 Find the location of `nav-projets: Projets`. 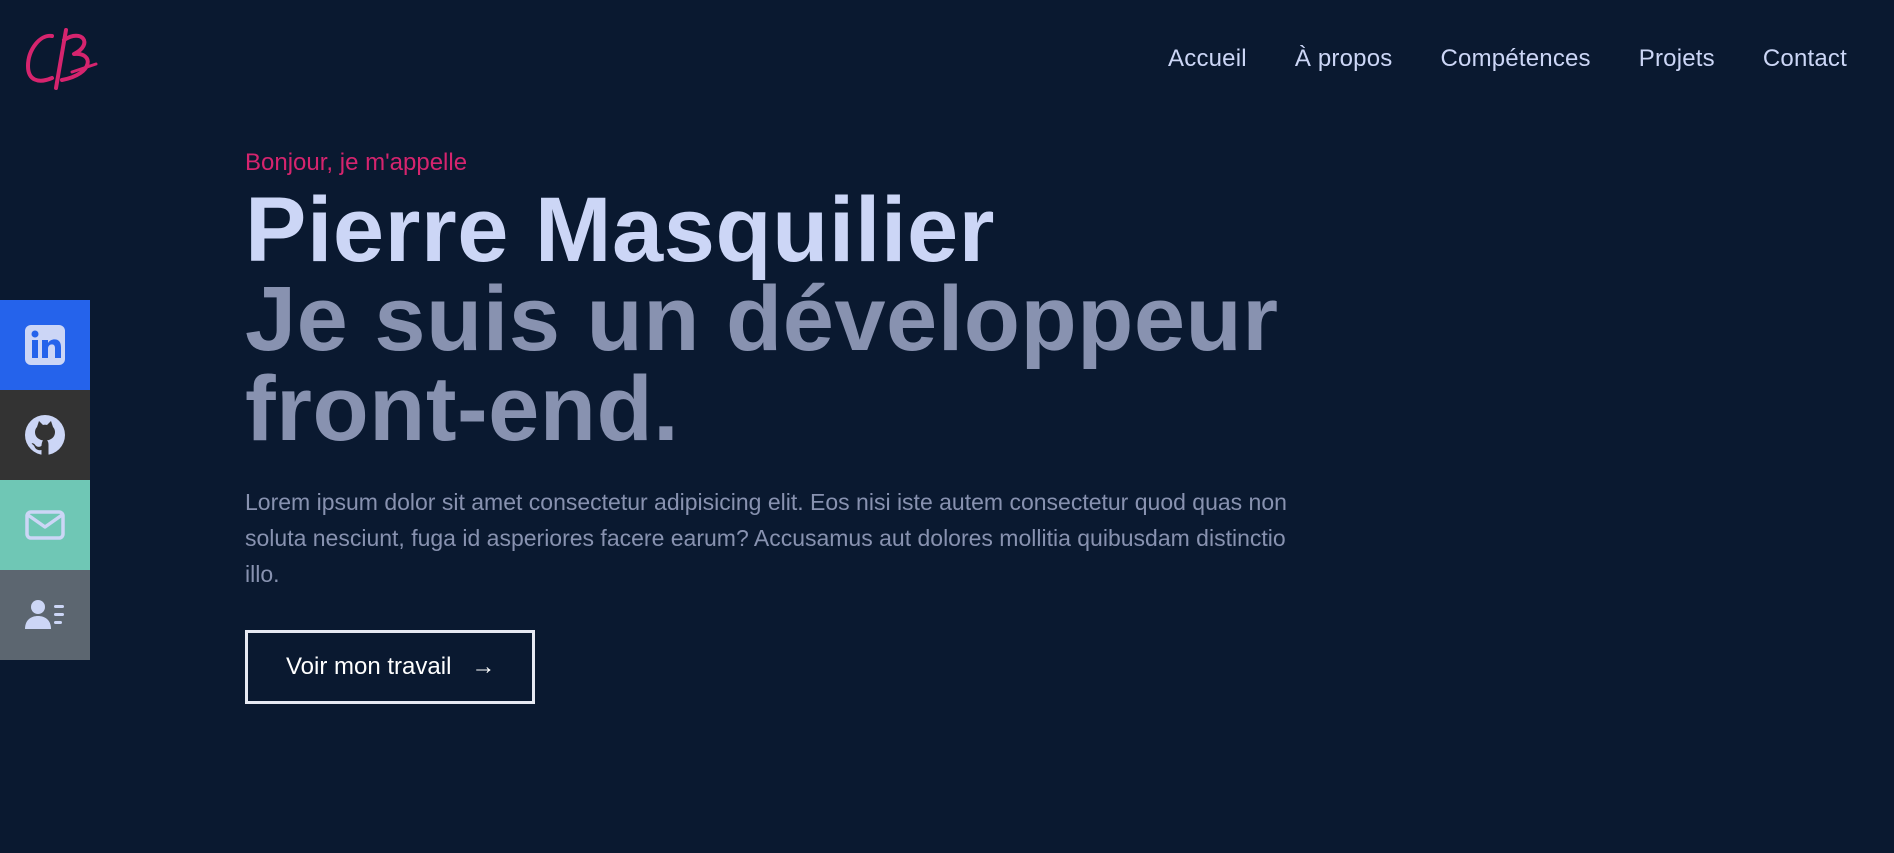

nav-projets: Projets is located at coordinates (1677, 59).